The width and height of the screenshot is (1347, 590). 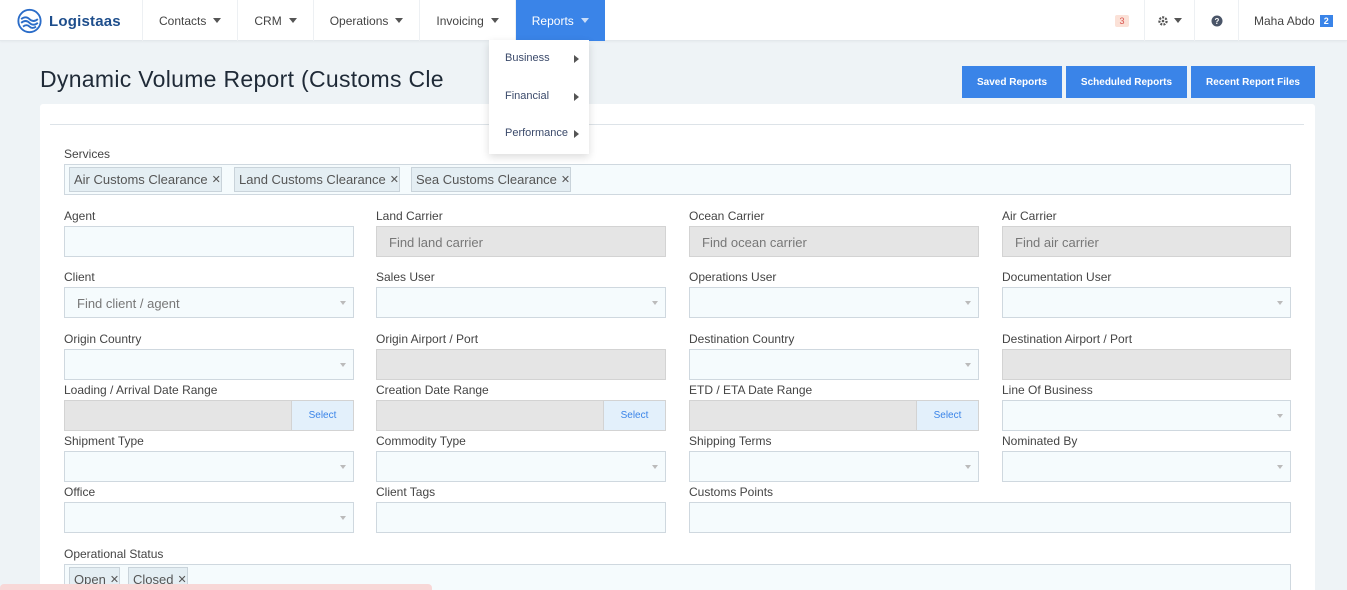 I want to click on etd-date-input: Select, so click(x=834, y=415).